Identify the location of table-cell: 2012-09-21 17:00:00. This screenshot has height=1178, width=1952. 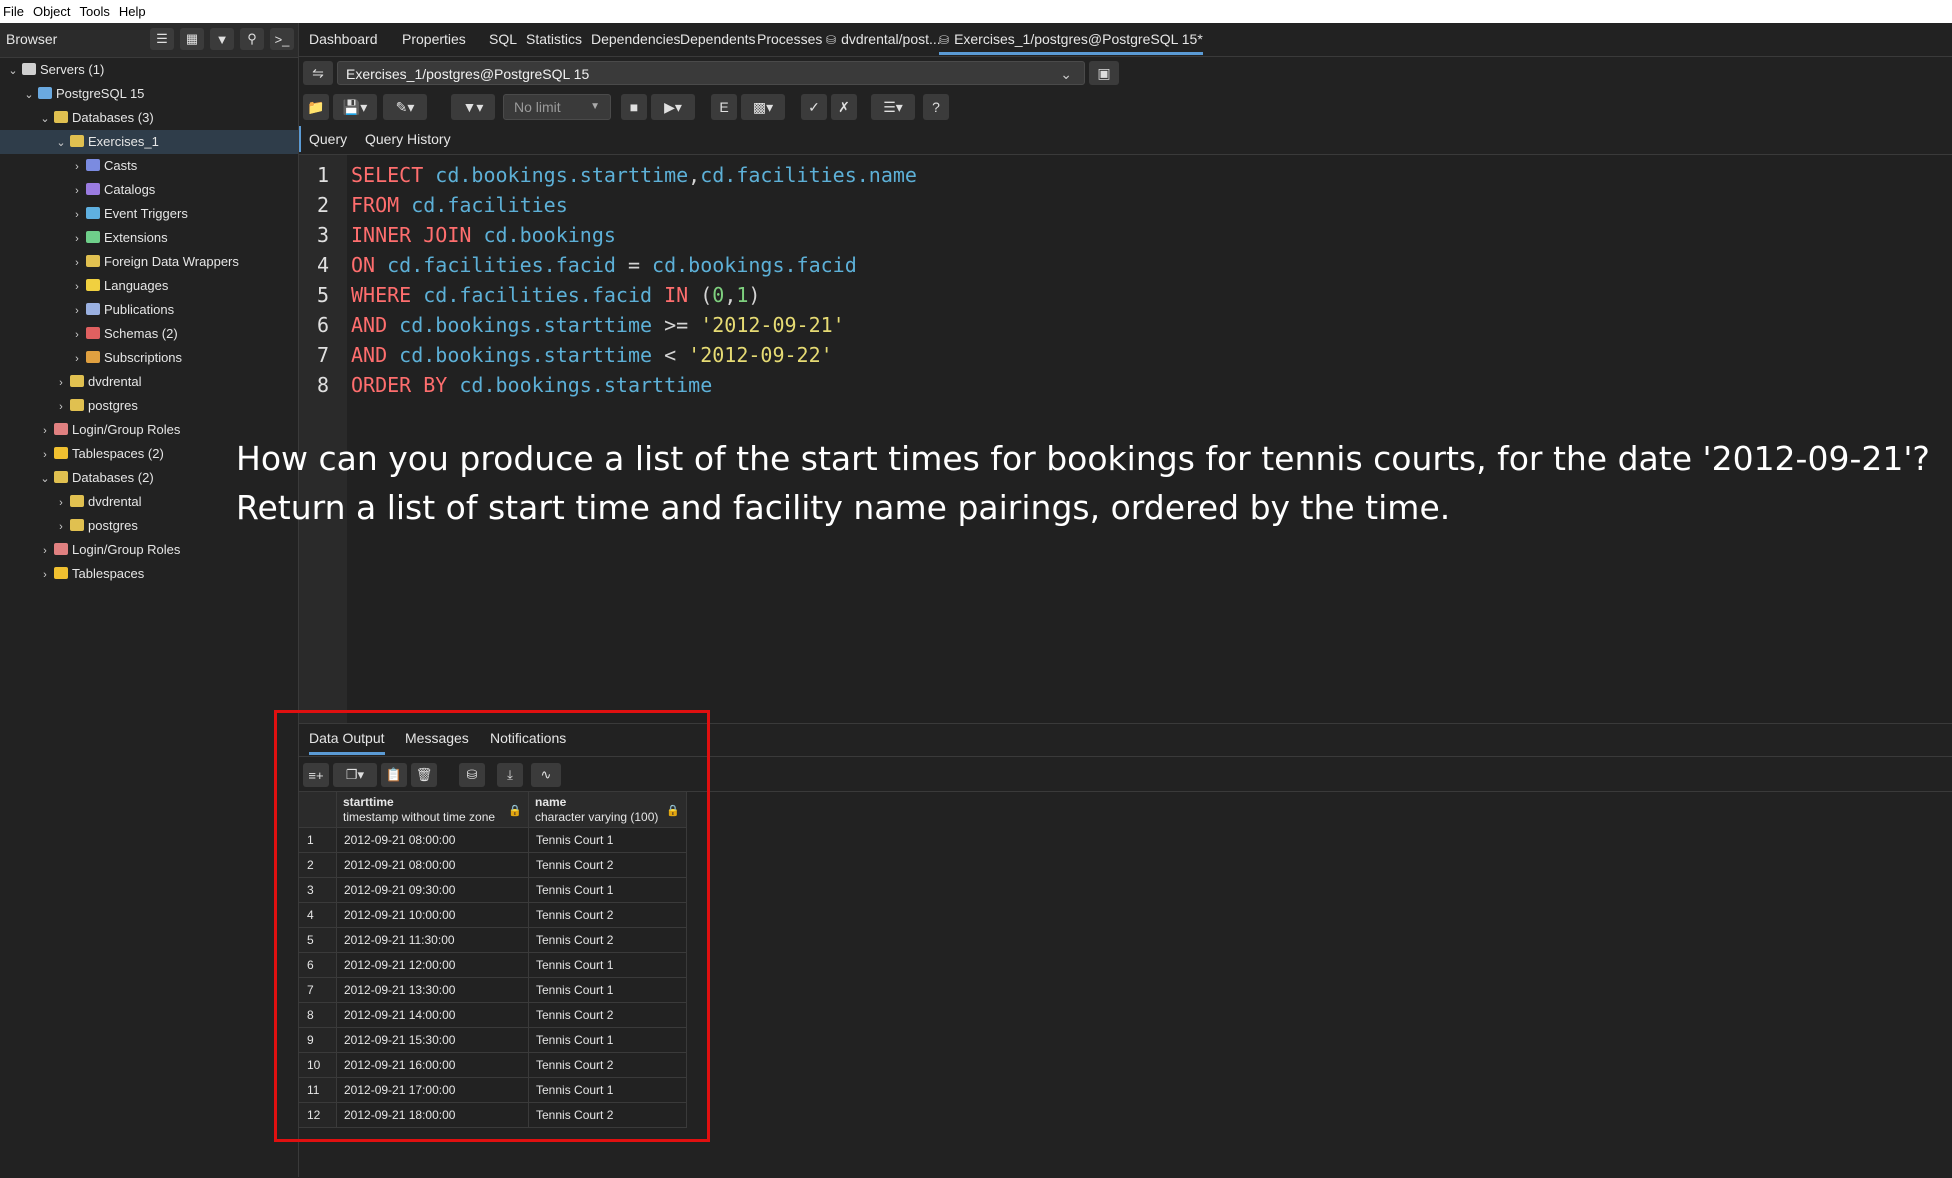
(433, 1090).